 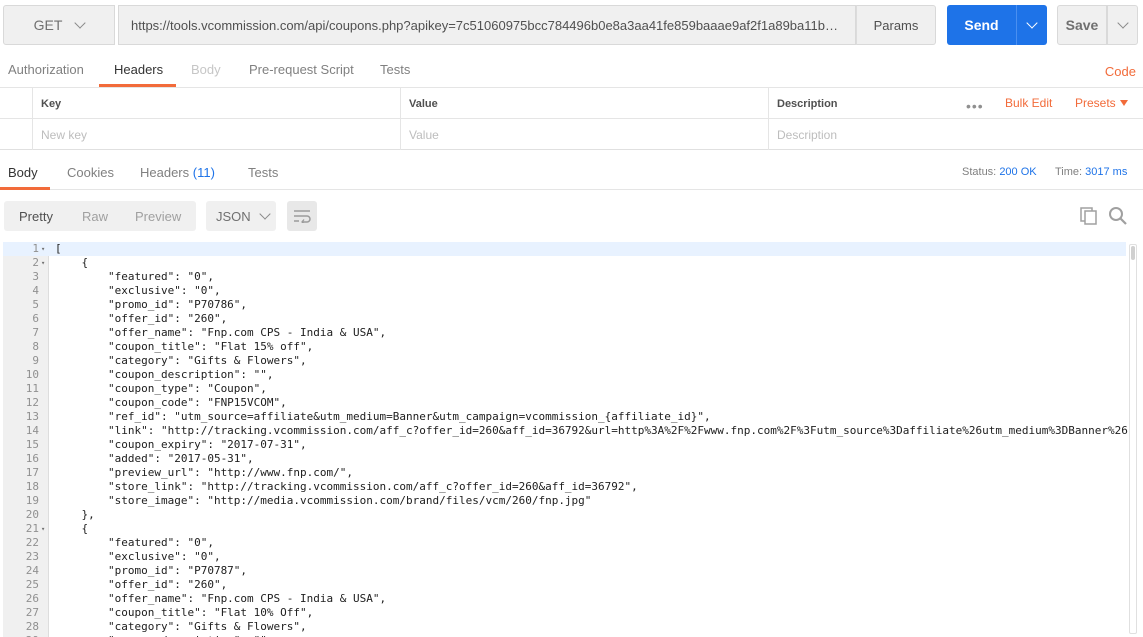 I want to click on method-select: GET, so click(x=59, y=25).